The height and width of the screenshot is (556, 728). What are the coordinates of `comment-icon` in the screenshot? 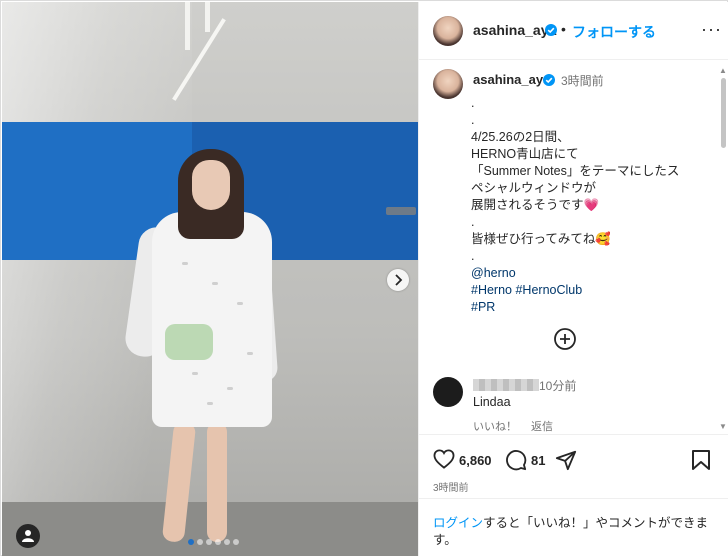 It's located at (516, 460).